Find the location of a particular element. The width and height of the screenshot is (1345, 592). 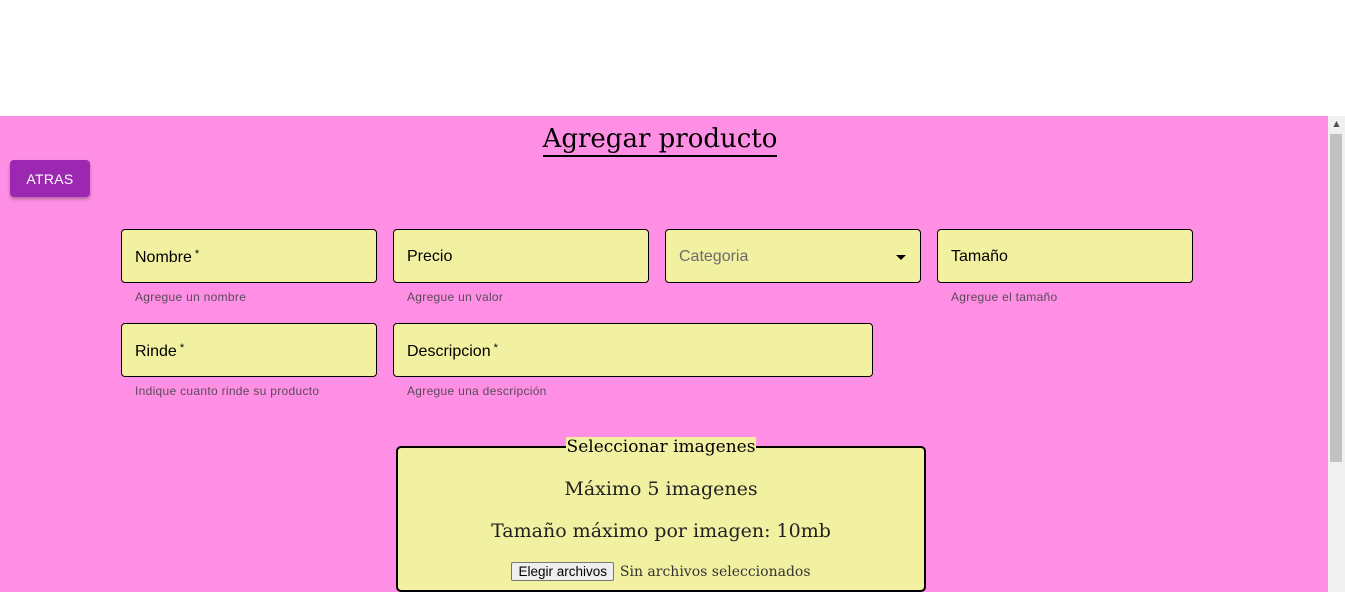

rinde-field: Rinde * is located at coordinates (249, 350).